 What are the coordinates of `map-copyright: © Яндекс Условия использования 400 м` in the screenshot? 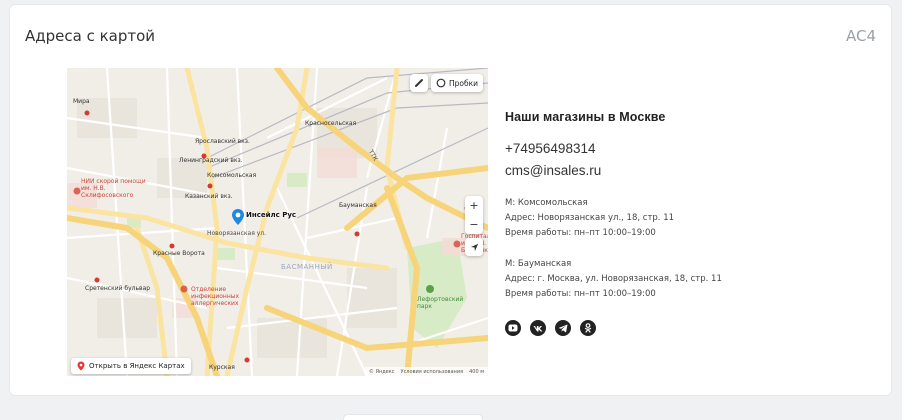 It's located at (426, 371).